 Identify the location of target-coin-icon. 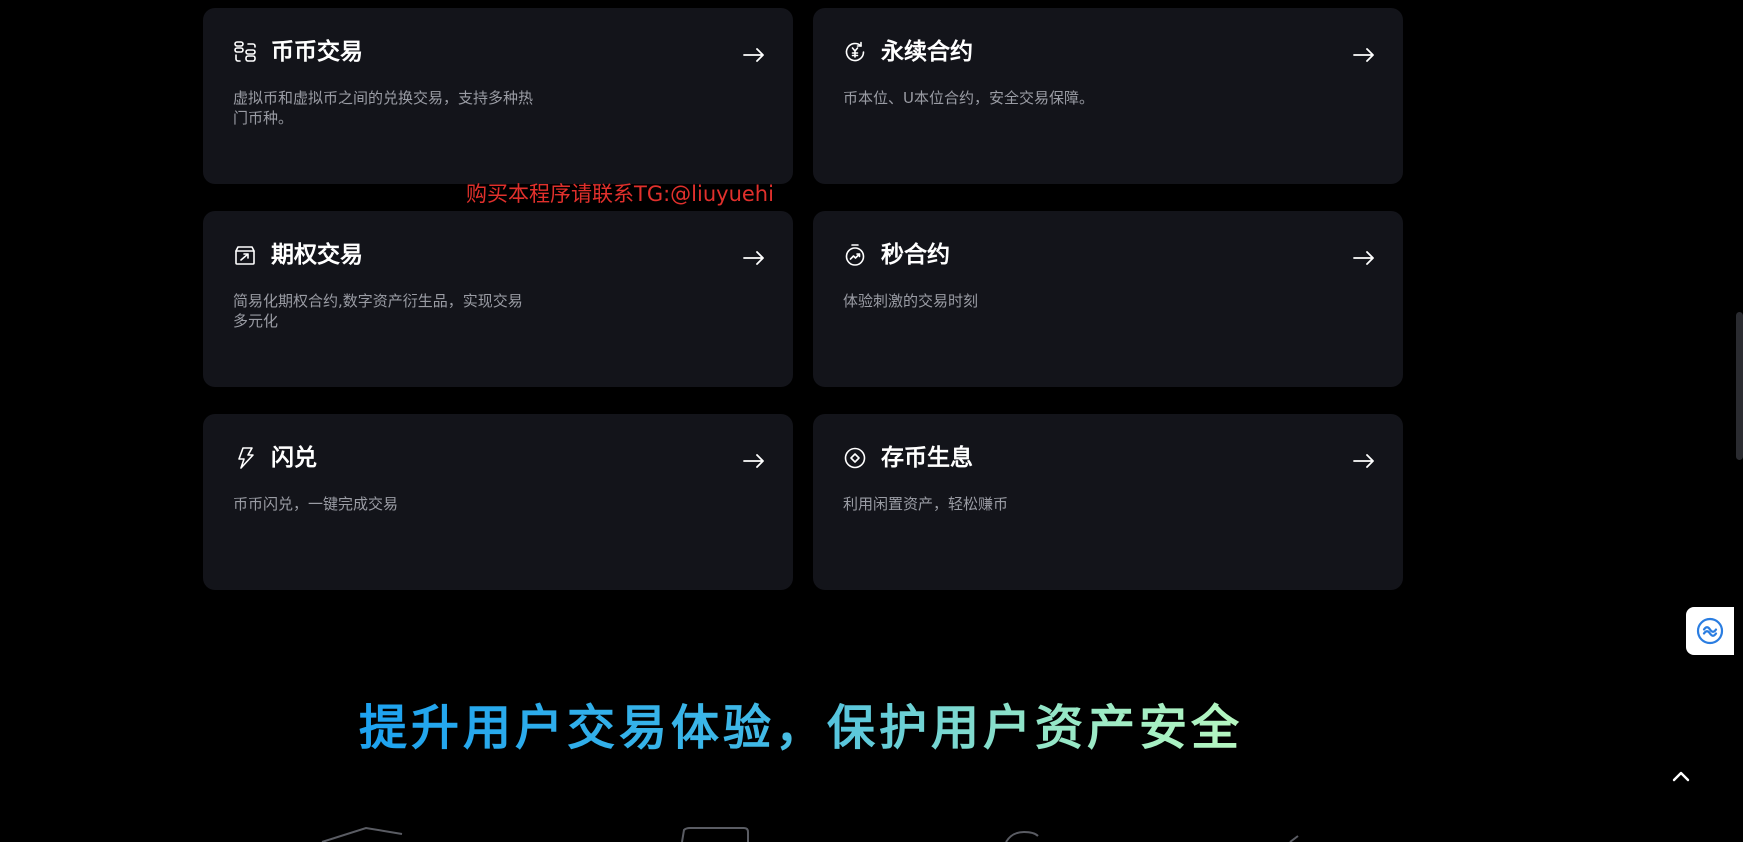
(855, 458).